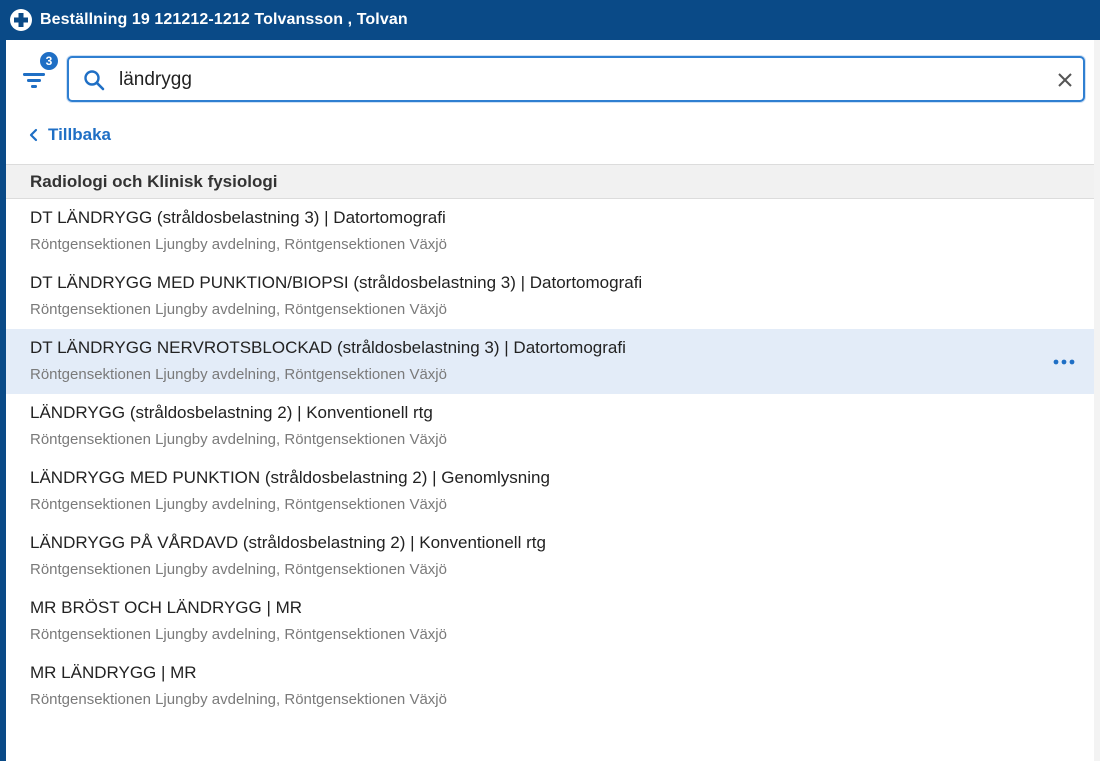 This screenshot has height=761, width=1100. I want to click on filter-count-badge: 3, so click(49, 61).